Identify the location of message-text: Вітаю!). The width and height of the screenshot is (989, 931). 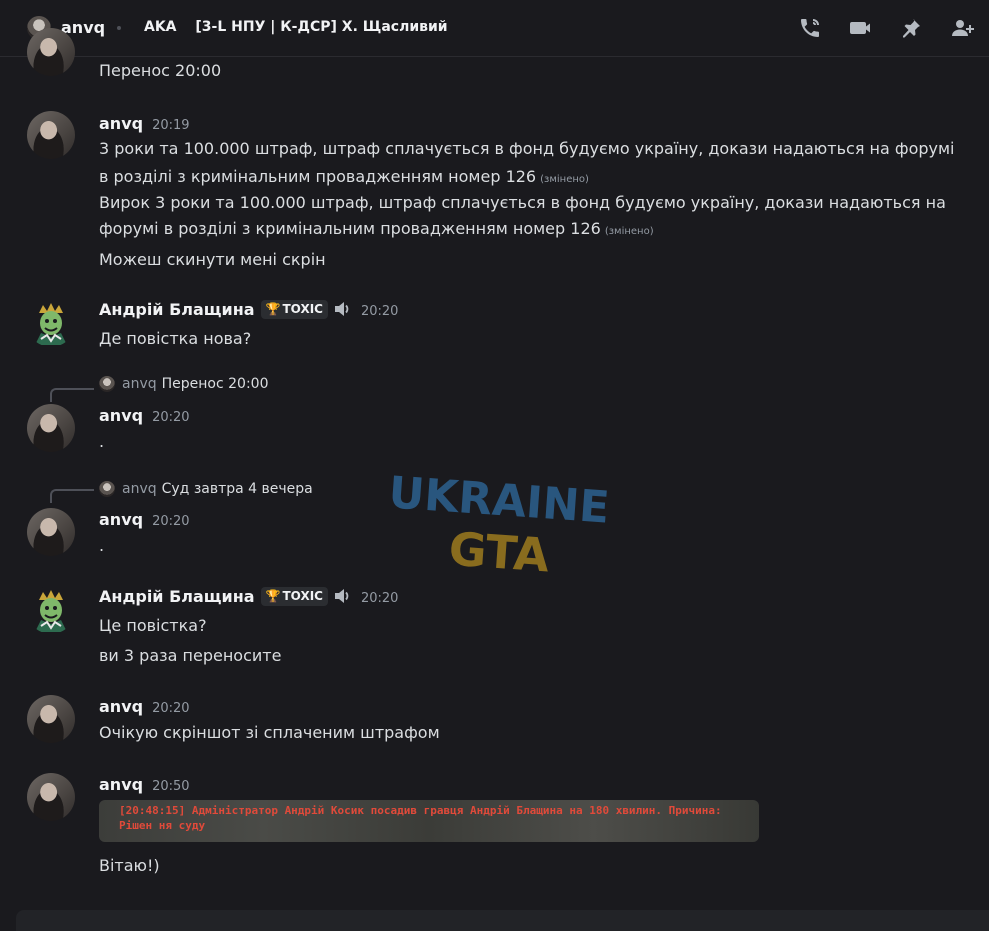
(129, 865).